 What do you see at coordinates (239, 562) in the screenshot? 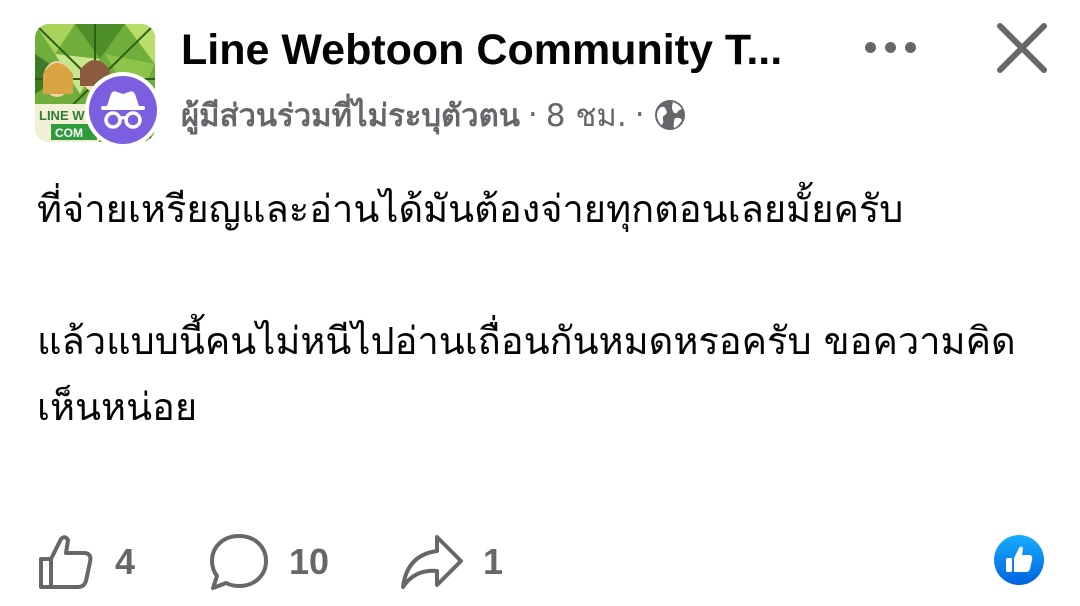
I see `comment-icon` at bounding box center [239, 562].